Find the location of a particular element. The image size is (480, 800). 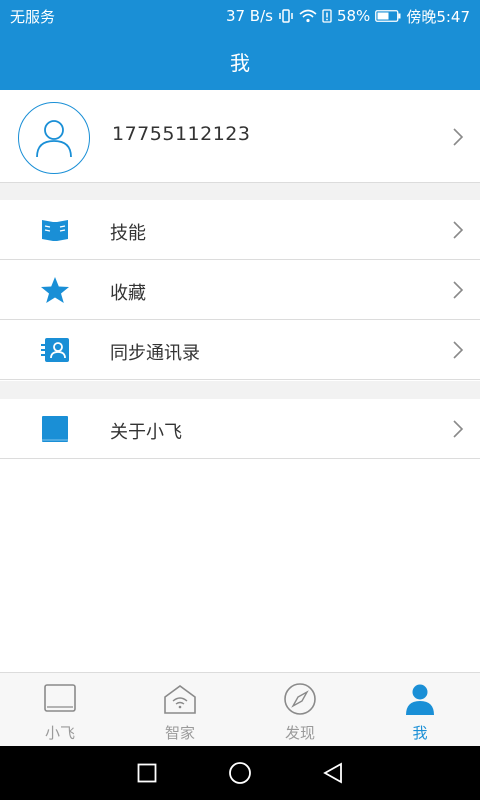

tab-discover: 发现 is located at coordinates (300, 709).